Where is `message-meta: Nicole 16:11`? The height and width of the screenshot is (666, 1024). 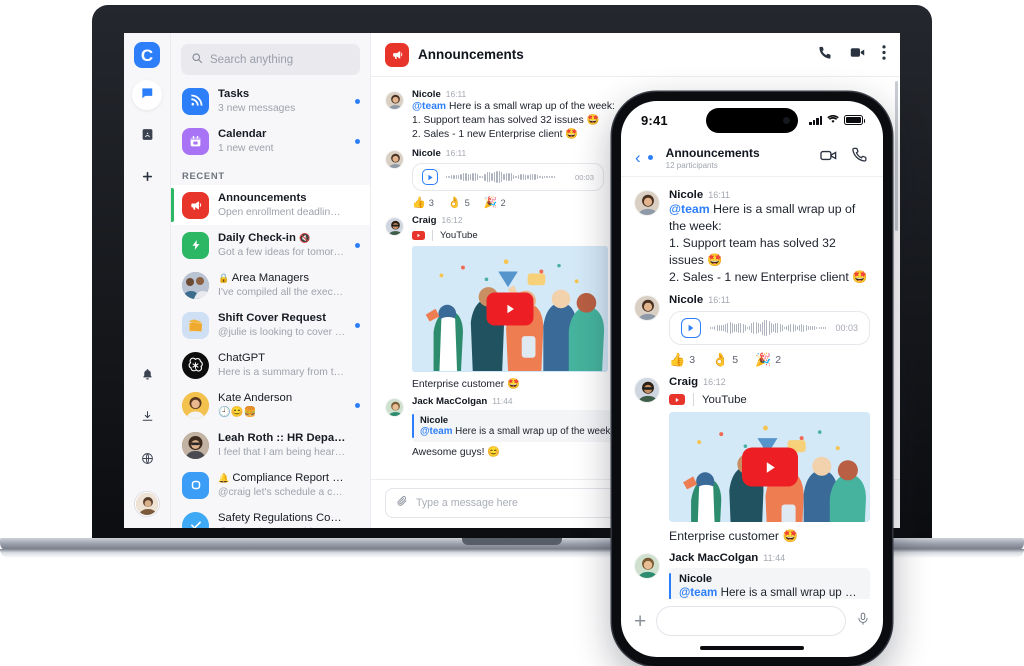
message-meta: Nicole 16:11 is located at coordinates (769, 300).